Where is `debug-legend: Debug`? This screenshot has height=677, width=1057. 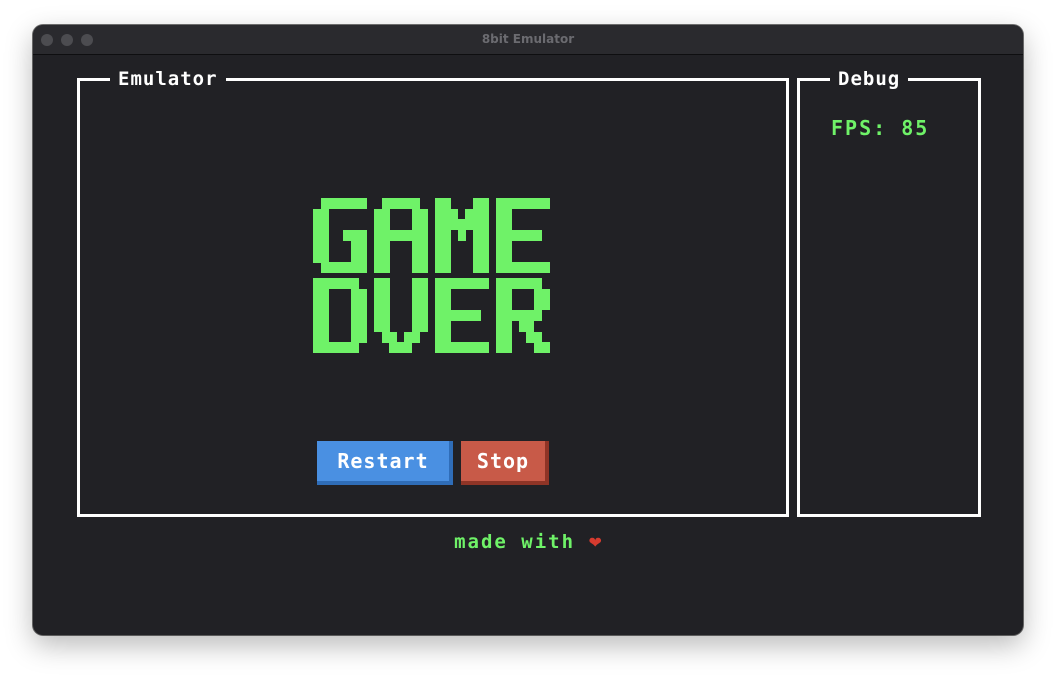
debug-legend: Debug is located at coordinates (869, 79).